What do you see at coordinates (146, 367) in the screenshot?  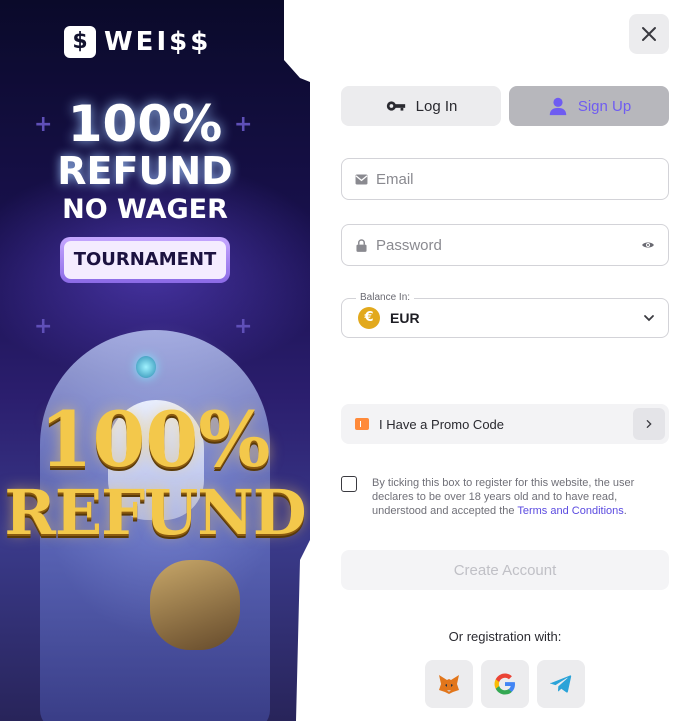 I see `promo-gem` at bounding box center [146, 367].